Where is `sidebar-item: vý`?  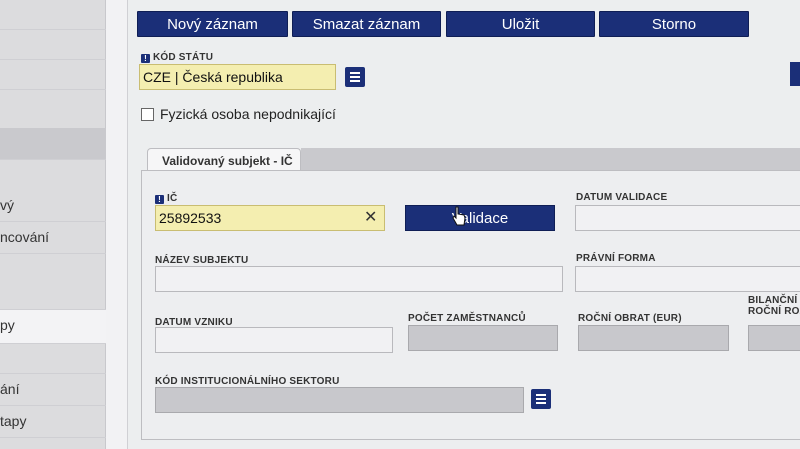
sidebar-item: vý is located at coordinates (53, 206).